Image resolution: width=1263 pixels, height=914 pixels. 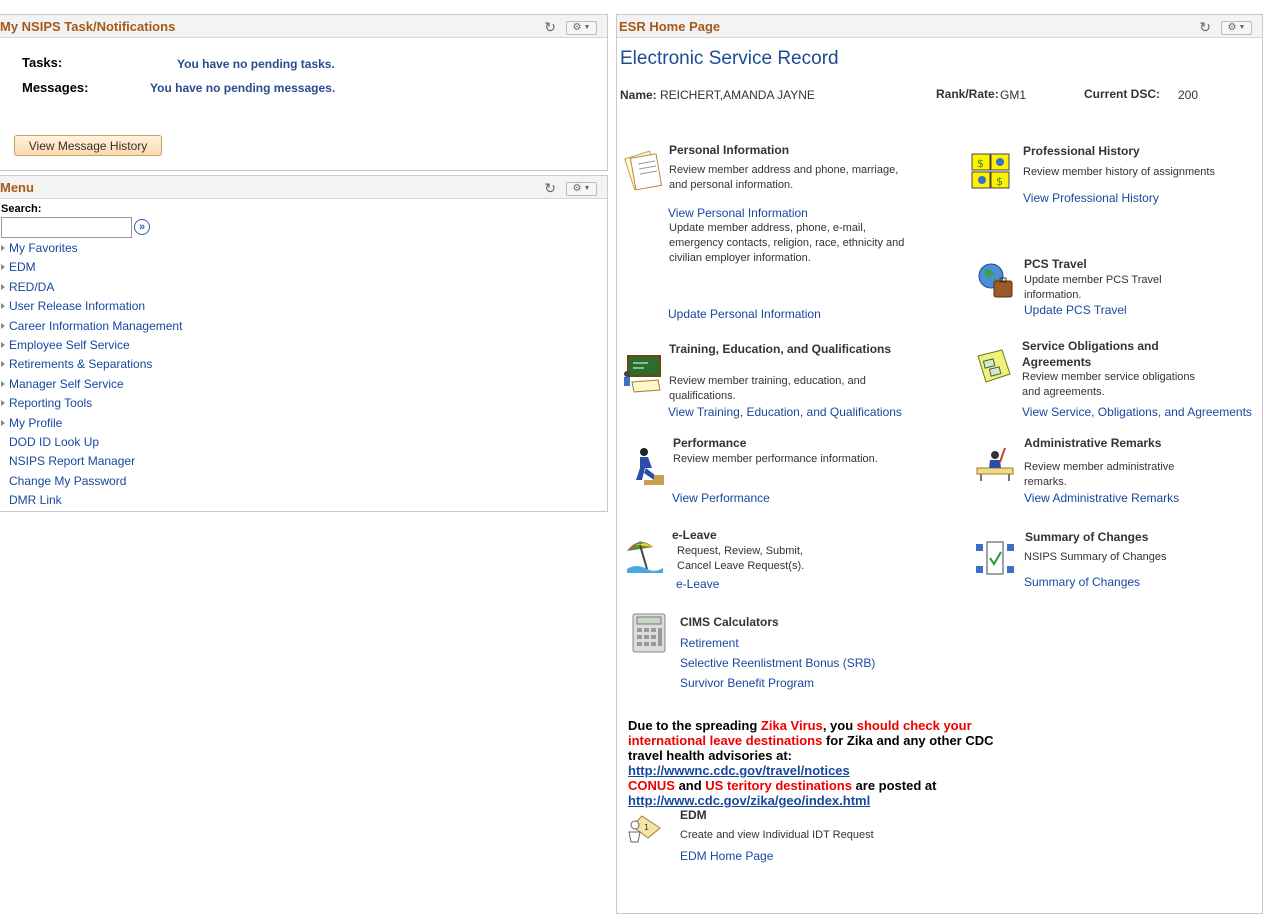 I want to click on menu-item: Career Information Management, so click(x=91, y=326).